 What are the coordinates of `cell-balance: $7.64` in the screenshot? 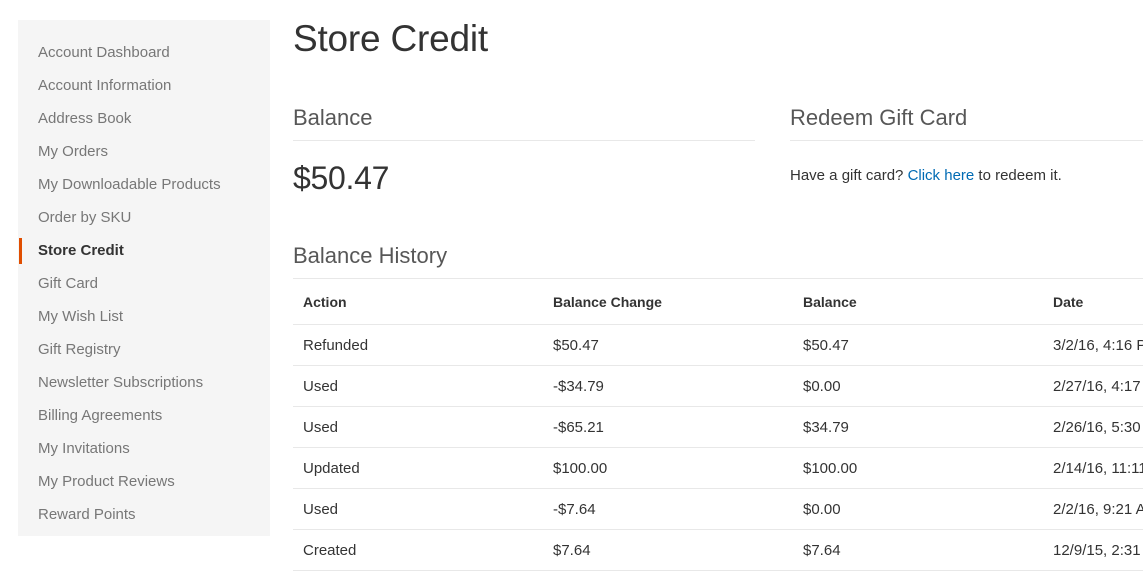 It's located at (918, 550).